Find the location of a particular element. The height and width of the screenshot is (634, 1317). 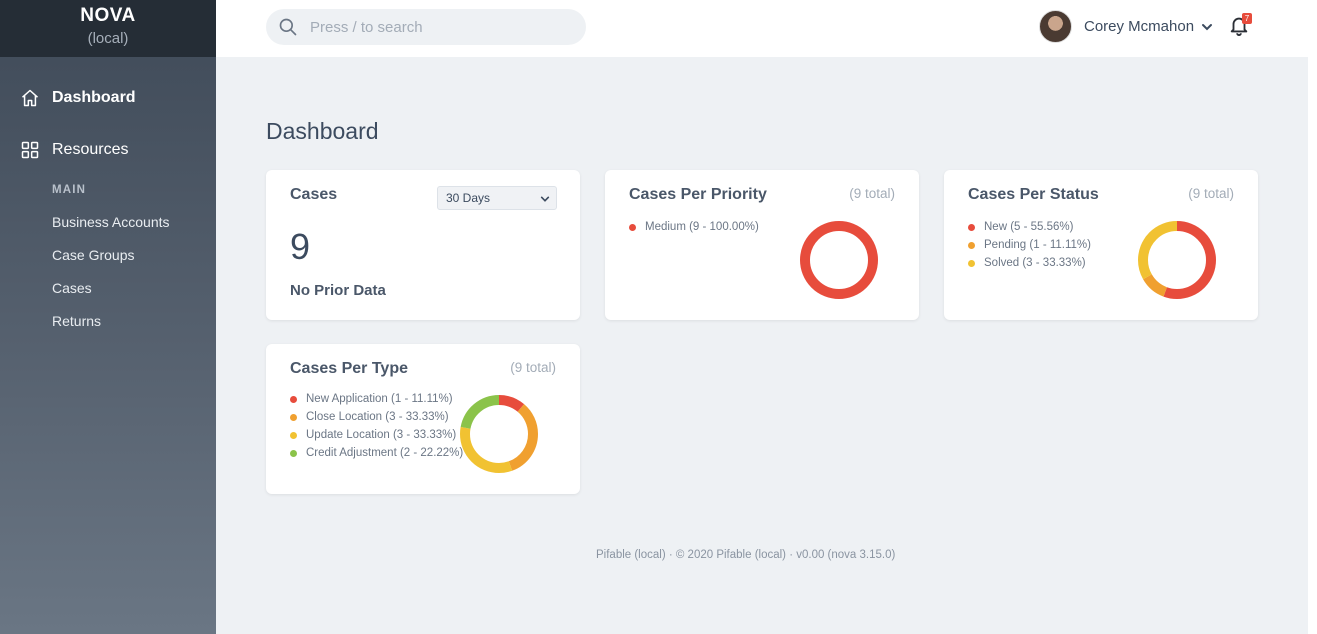

user-menu: Corey Mcmahon is located at coordinates (1126, 26).